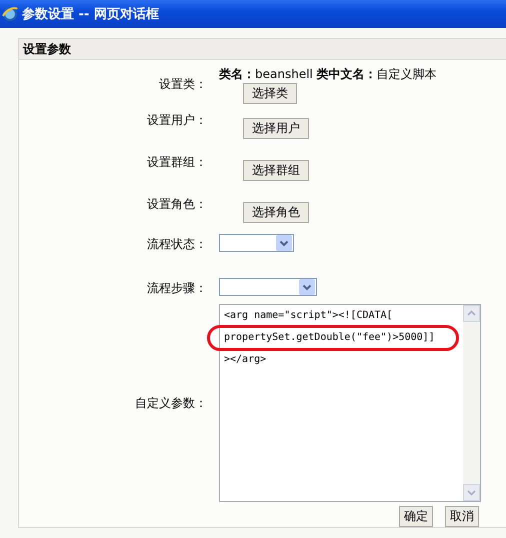 Image resolution: width=506 pixels, height=538 pixels. I want to click on code-line: propertySet.getDouble("fee")>5000]], so click(329, 338).